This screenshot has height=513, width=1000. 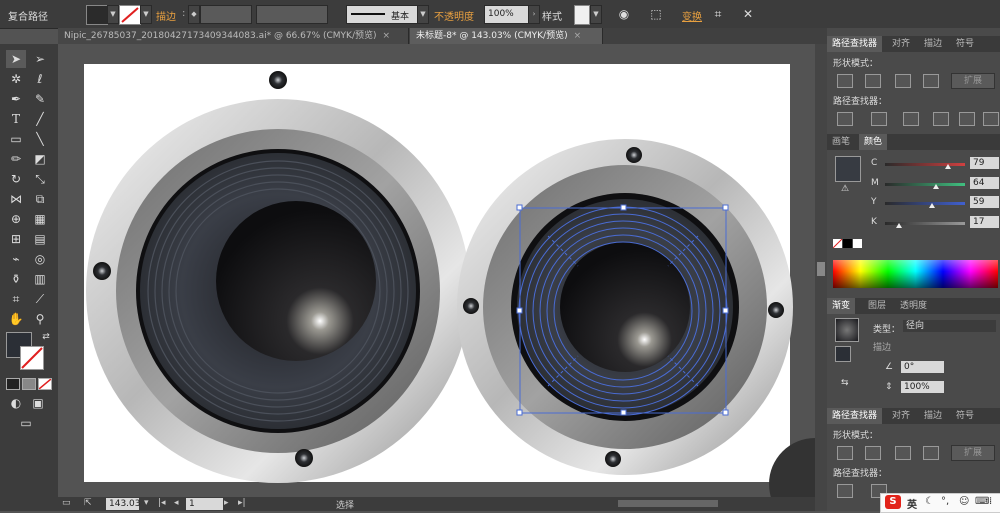 What do you see at coordinates (841, 306) in the screenshot?
I see `tab-gradient: 渐变` at bounding box center [841, 306].